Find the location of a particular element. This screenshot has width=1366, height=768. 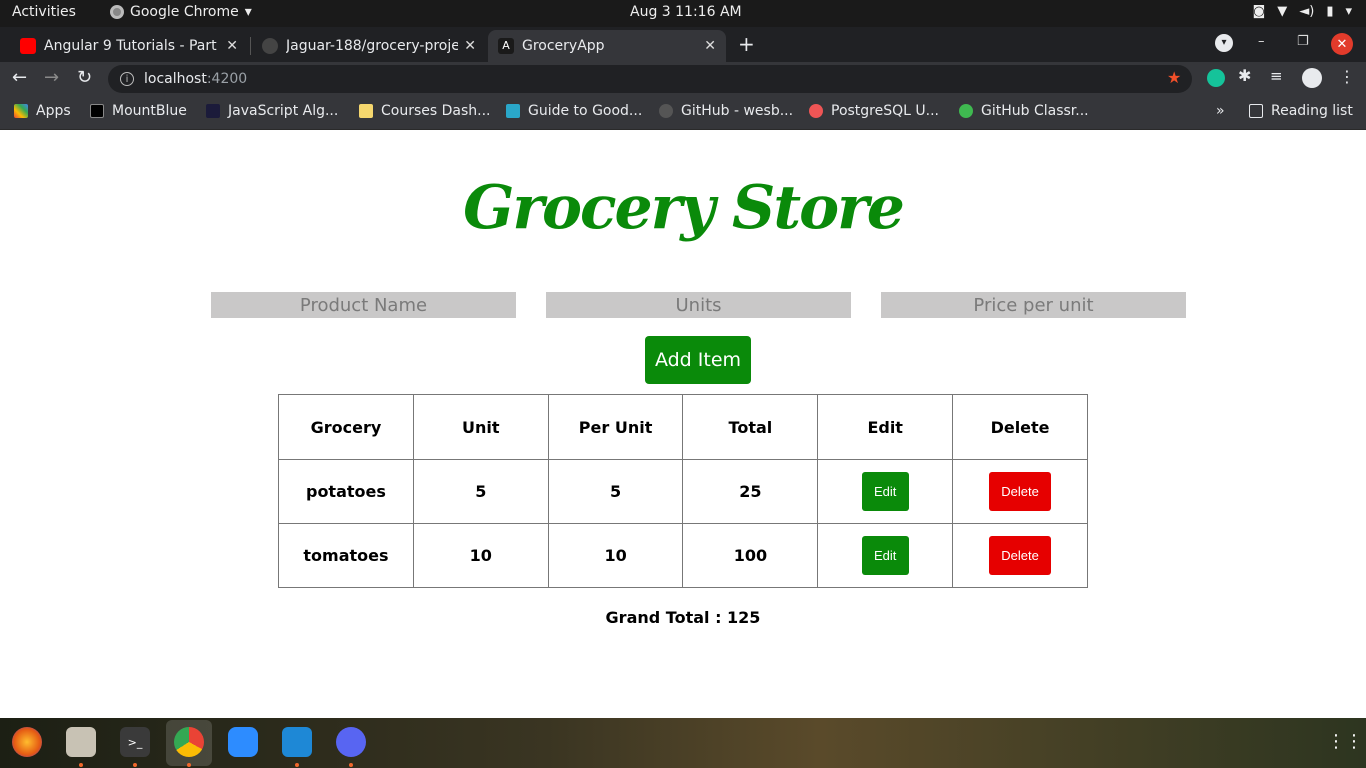

product-name-input is located at coordinates (363, 305).